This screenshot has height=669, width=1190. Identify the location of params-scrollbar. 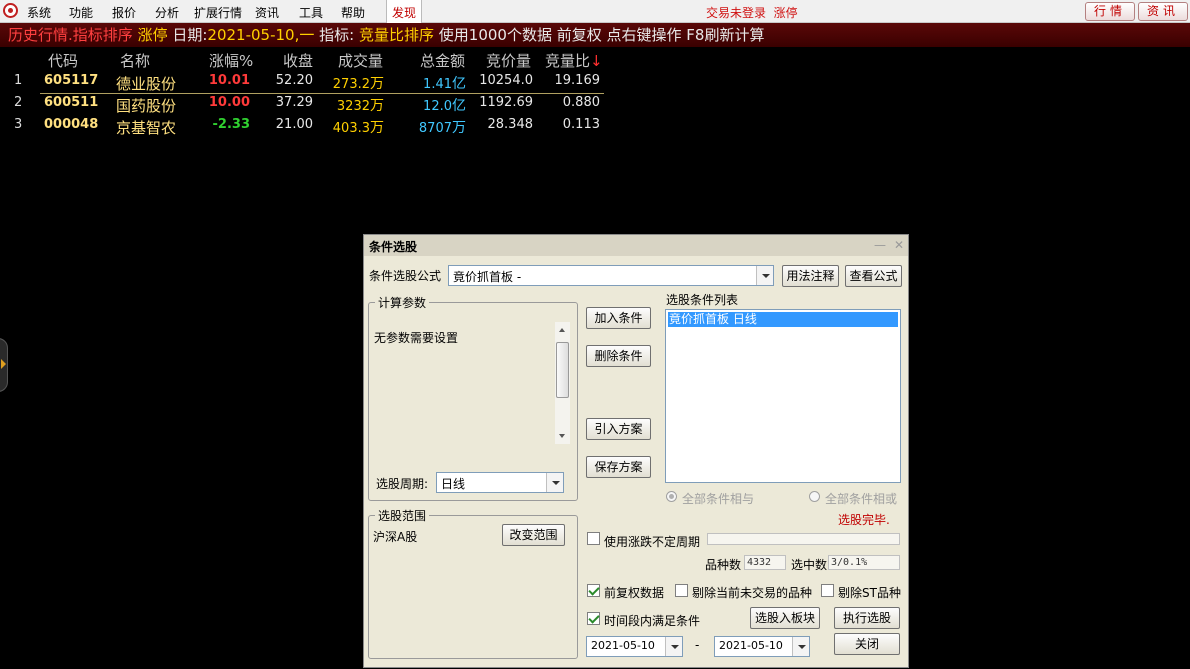
(562, 383).